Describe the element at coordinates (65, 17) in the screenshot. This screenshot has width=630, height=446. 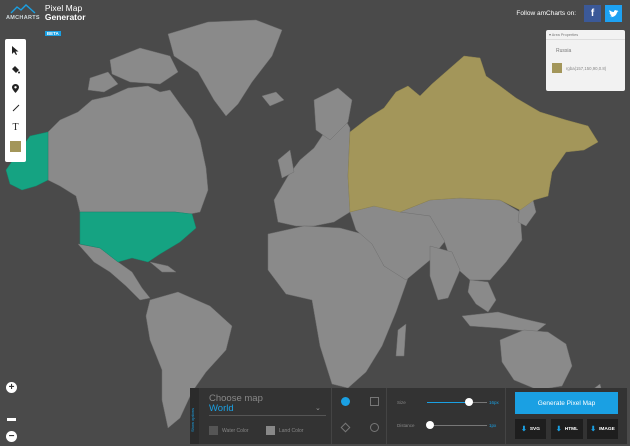
I see `title-line-2: Generator` at that location.